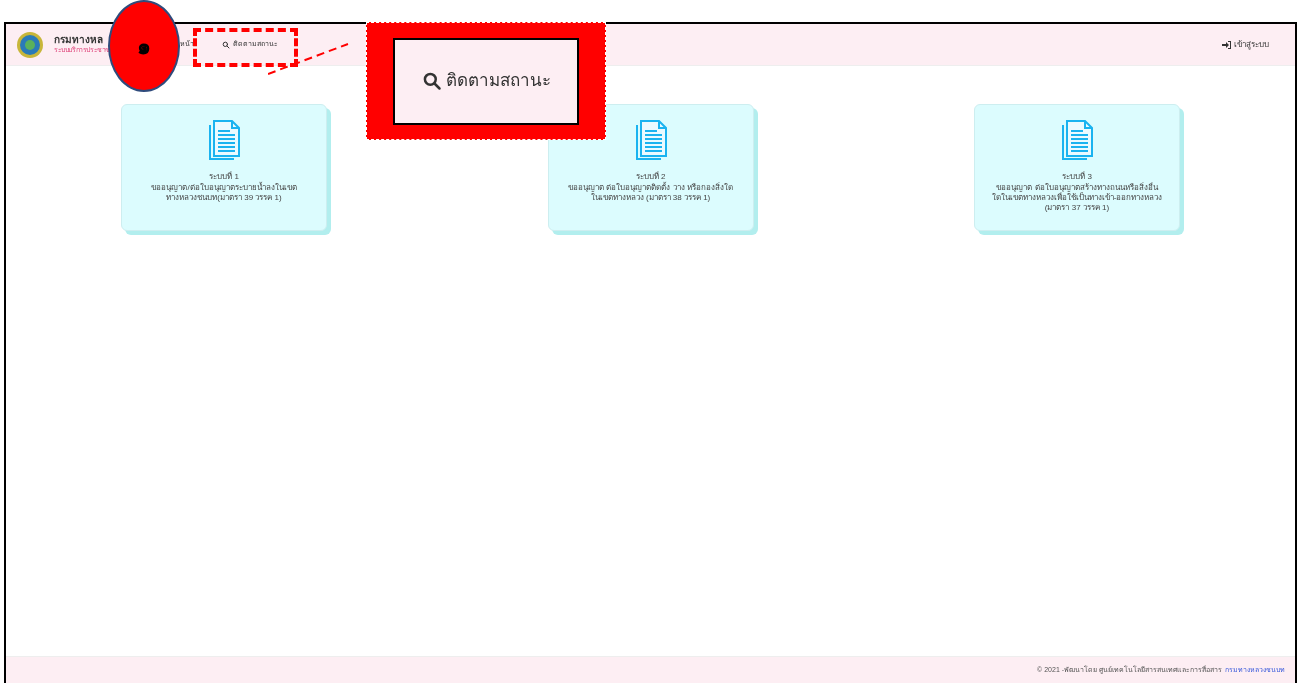 The image size is (1297, 683). I want to click on card-description: ขออนุญาต ต่อใบอนุญาตติดตั้ง วาง หรือกองสิ่งใด, so click(650, 188).